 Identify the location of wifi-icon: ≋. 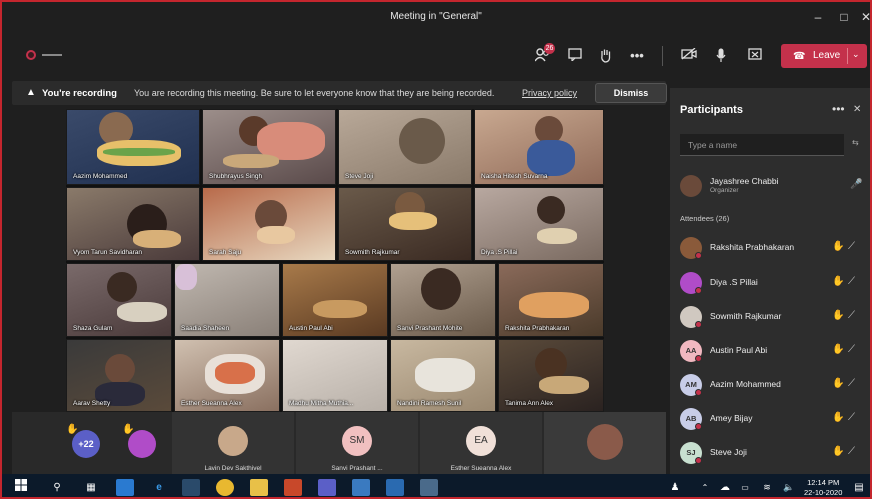
(767, 487).